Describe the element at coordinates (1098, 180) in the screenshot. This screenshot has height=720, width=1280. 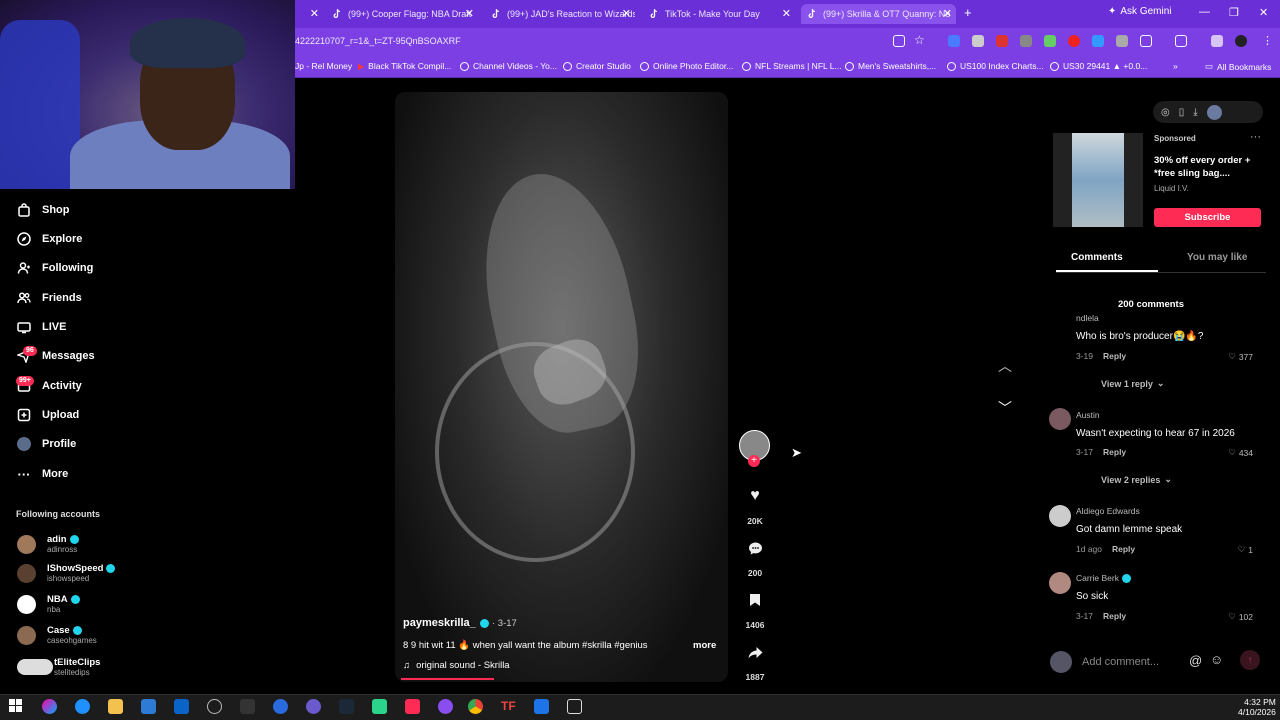
I see `ad-image` at that location.